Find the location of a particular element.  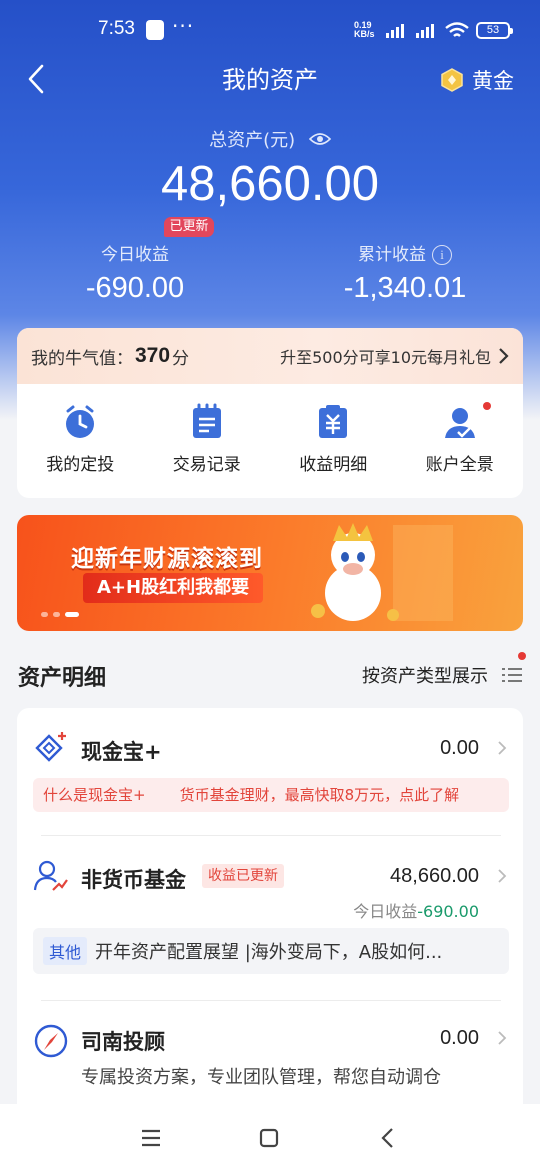

banner-subtitle: A+H股红利我都要 is located at coordinates (173, 588).